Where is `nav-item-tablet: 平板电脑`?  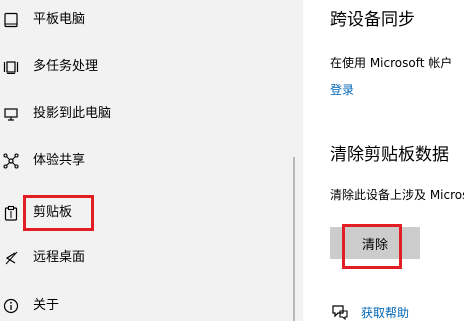 nav-item-tablet: 平板电脑 is located at coordinates (145, 20).